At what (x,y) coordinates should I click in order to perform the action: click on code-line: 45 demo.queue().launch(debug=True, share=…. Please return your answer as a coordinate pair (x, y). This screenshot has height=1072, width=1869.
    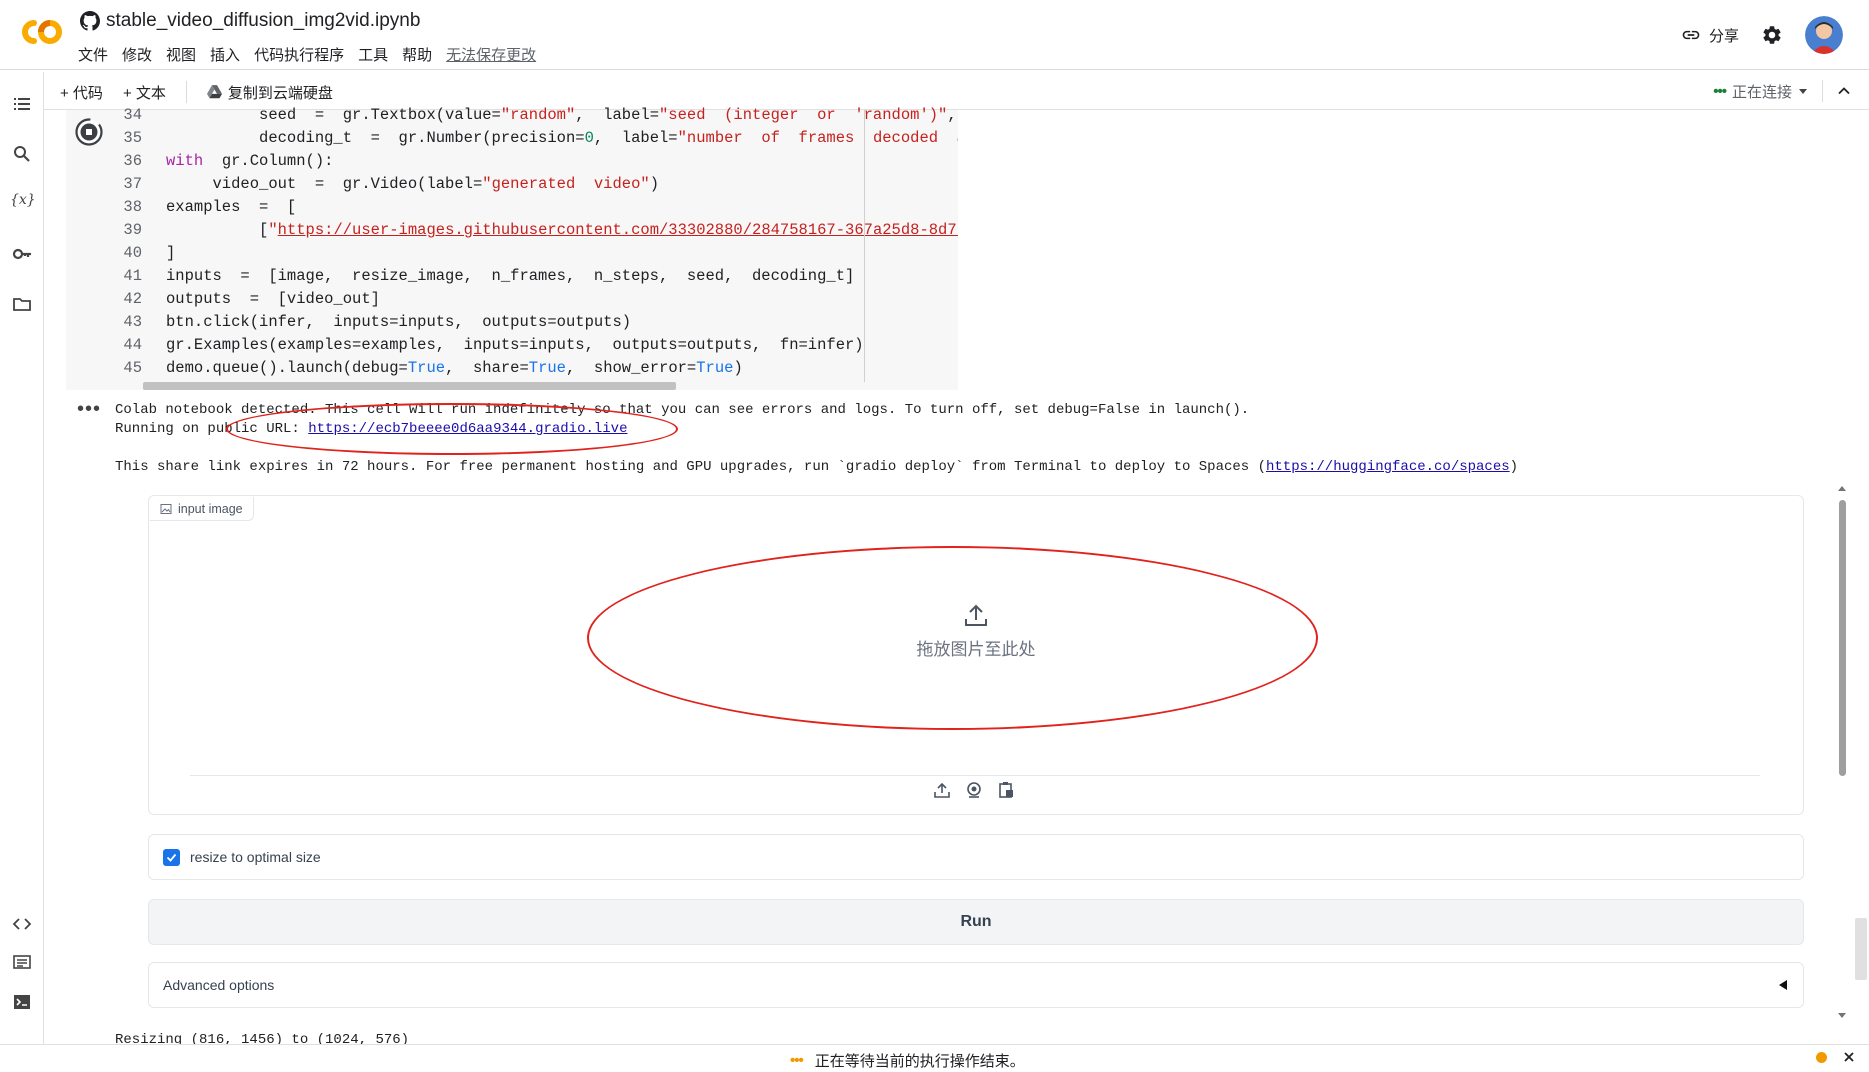
    Looking at the image, I should click on (535, 368).